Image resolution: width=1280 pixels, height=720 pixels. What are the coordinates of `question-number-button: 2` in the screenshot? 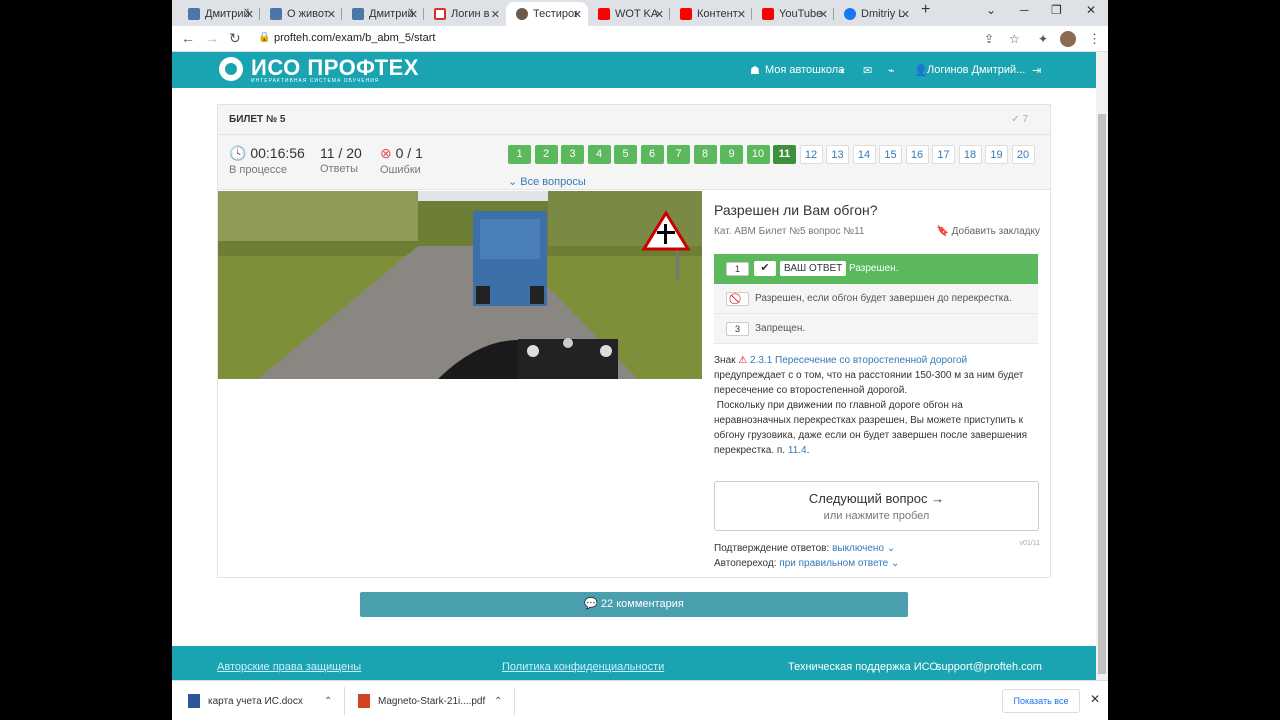 It's located at (546, 154).